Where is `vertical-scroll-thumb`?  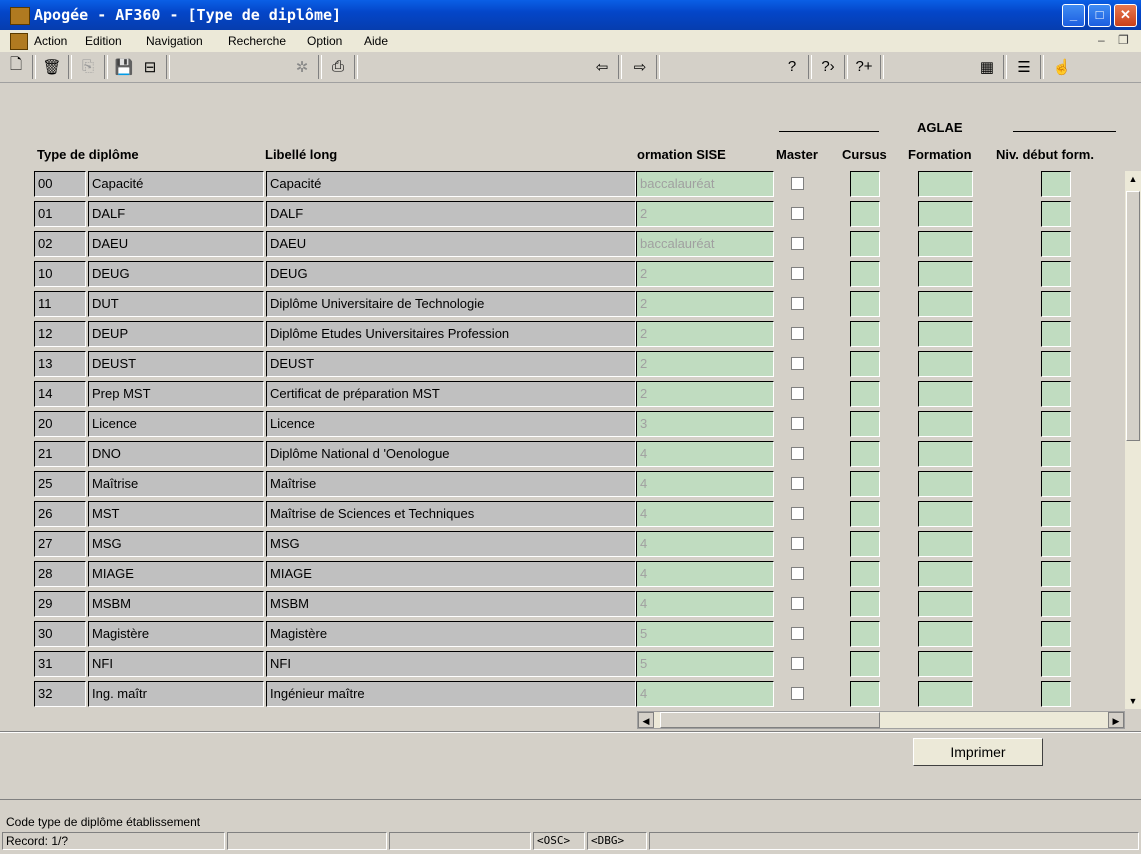 vertical-scroll-thumb is located at coordinates (1133, 316).